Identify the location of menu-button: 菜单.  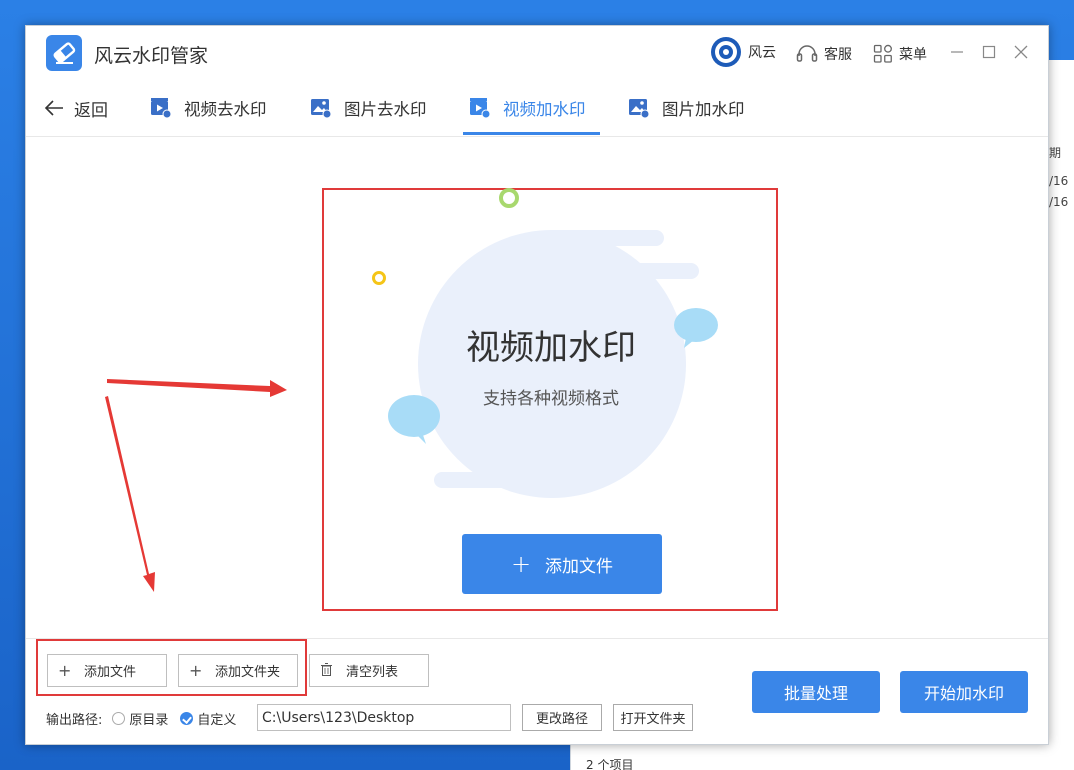
(900, 54).